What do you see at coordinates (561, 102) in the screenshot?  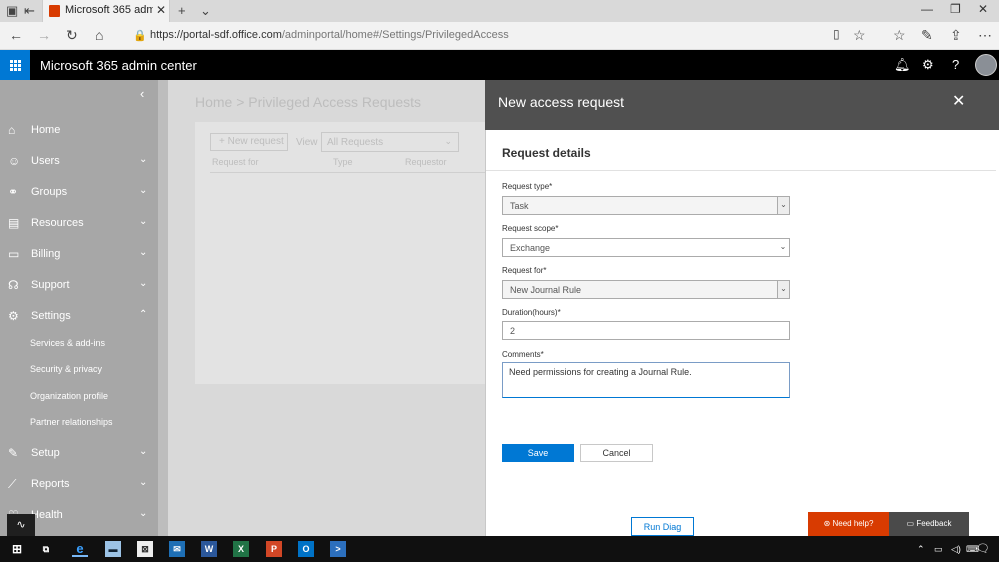 I see `panel-title: New access request` at bounding box center [561, 102].